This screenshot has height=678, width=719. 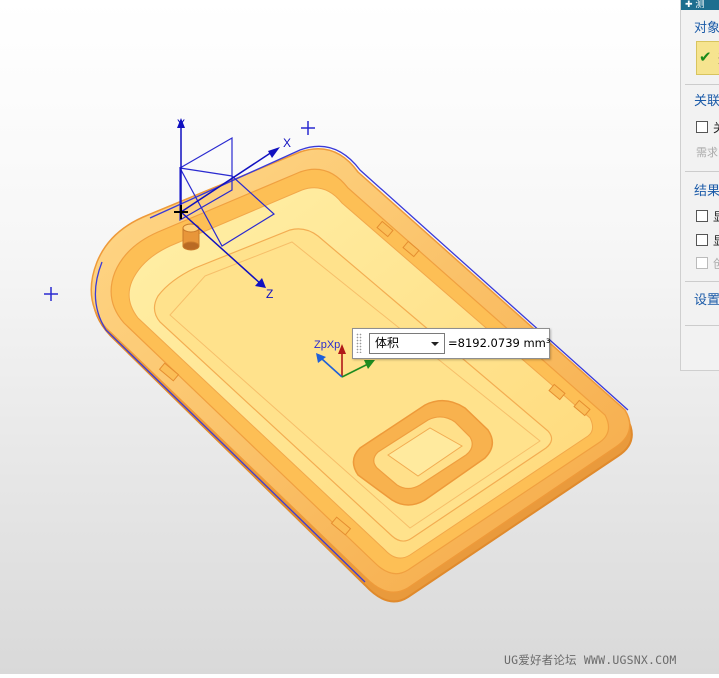 What do you see at coordinates (191, 237) in the screenshot?
I see `screw-post` at bounding box center [191, 237].